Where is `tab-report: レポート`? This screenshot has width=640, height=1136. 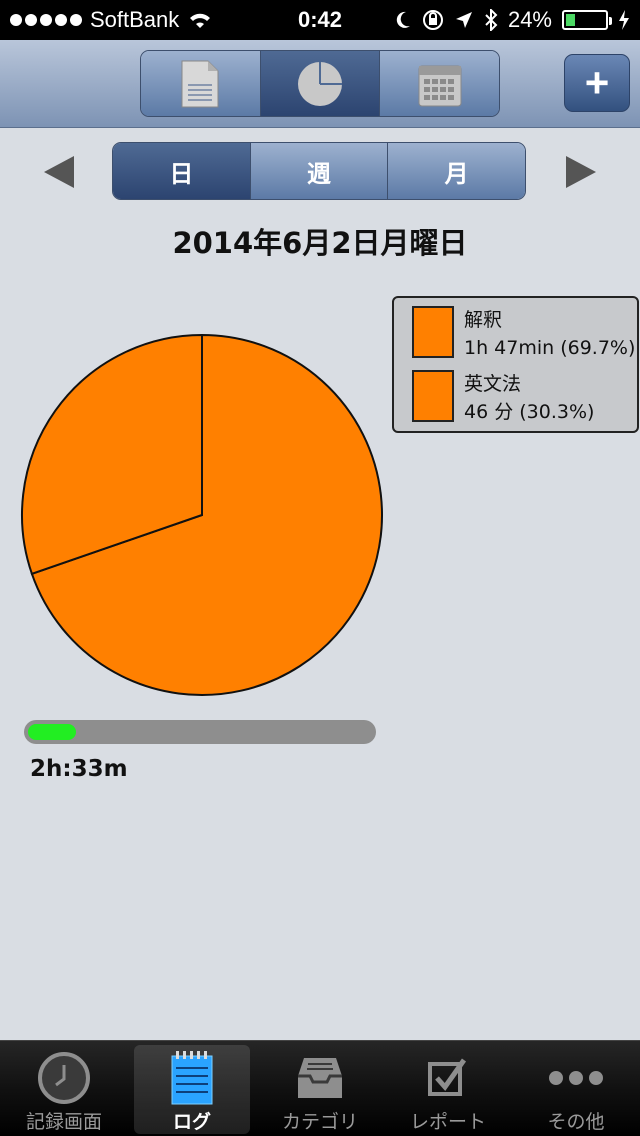
tab-report: レポート is located at coordinates (448, 1088).